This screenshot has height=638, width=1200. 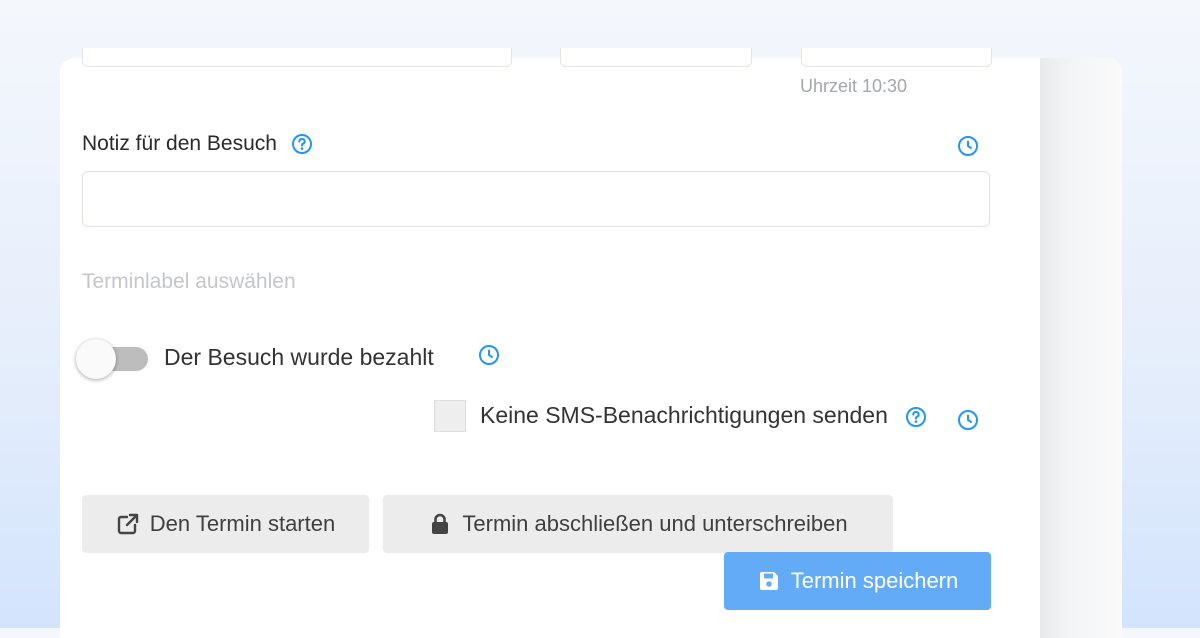 I want to click on finish-and-sign-button: Termin abschließen und unterschreiben, so click(x=638, y=524).